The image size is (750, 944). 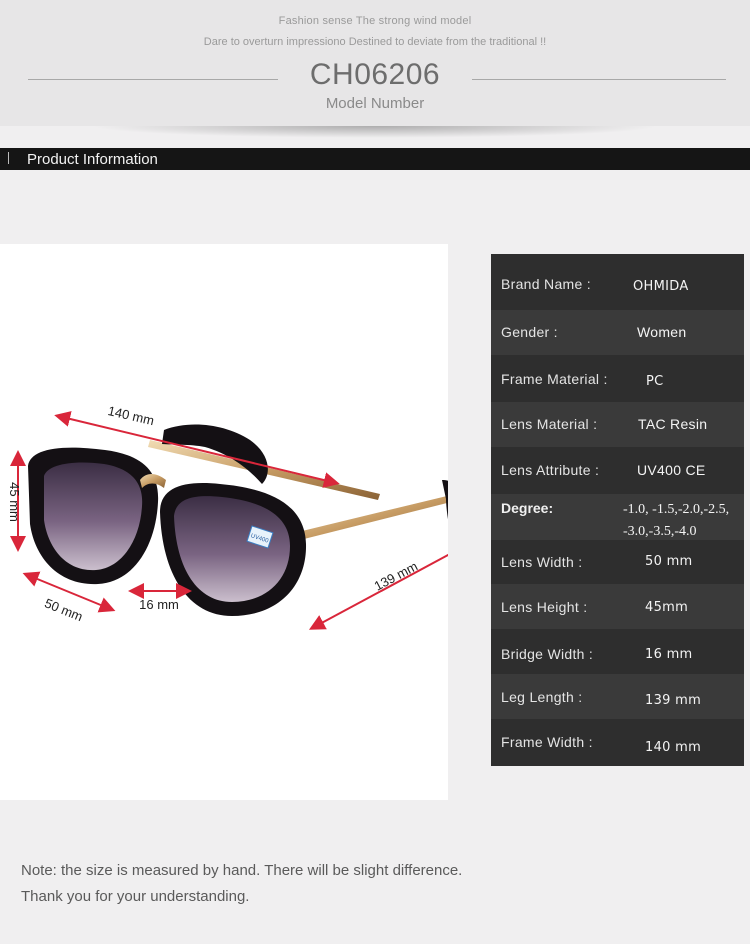 I want to click on spec-row-lens-attribute: Lens Attribute : UV400 CE, so click(x=617, y=470).